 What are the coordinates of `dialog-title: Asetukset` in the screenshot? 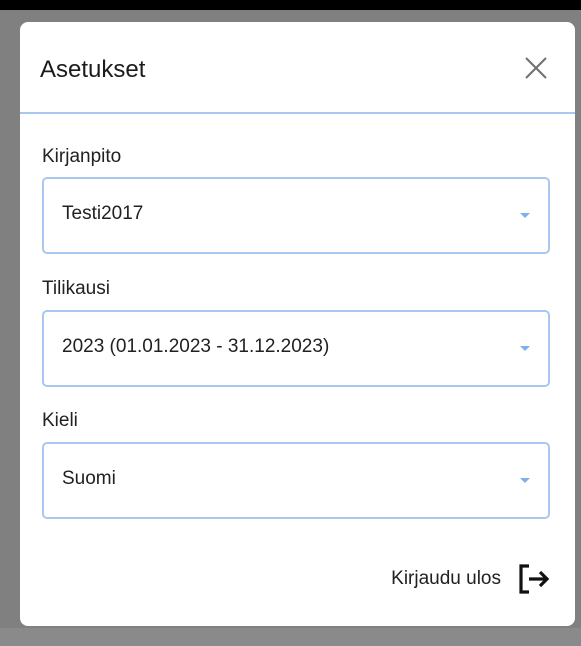 It's located at (93, 69).